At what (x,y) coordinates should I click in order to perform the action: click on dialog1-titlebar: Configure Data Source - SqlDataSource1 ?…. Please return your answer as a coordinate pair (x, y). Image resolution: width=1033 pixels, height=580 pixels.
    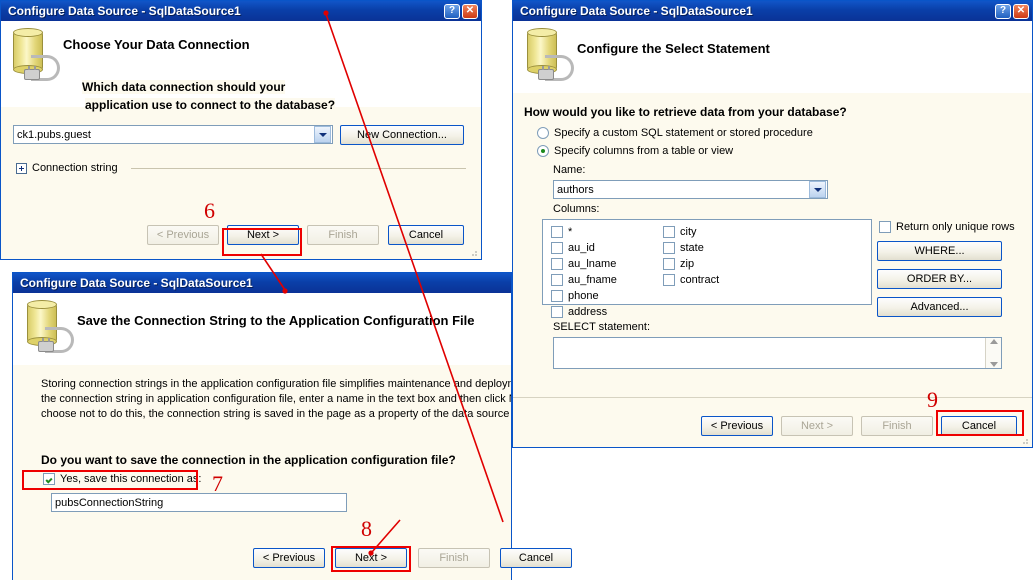
    Looking at the image, I should click on (241, 11).